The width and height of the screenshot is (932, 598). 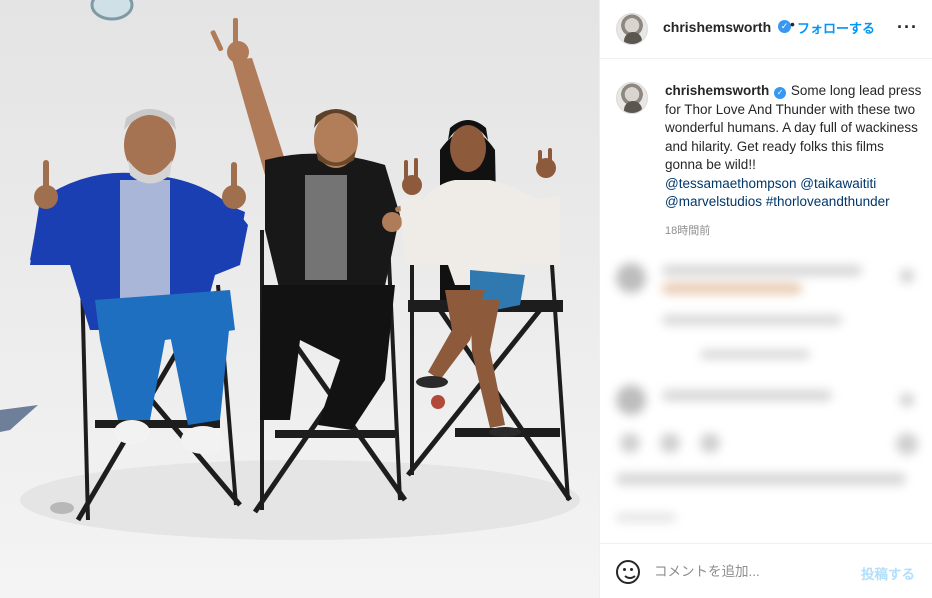 What do you see at coordinates (838, 183) in the screenshot?
I see `mention-link: @taikawaititi` at bounding box center [838, 183].